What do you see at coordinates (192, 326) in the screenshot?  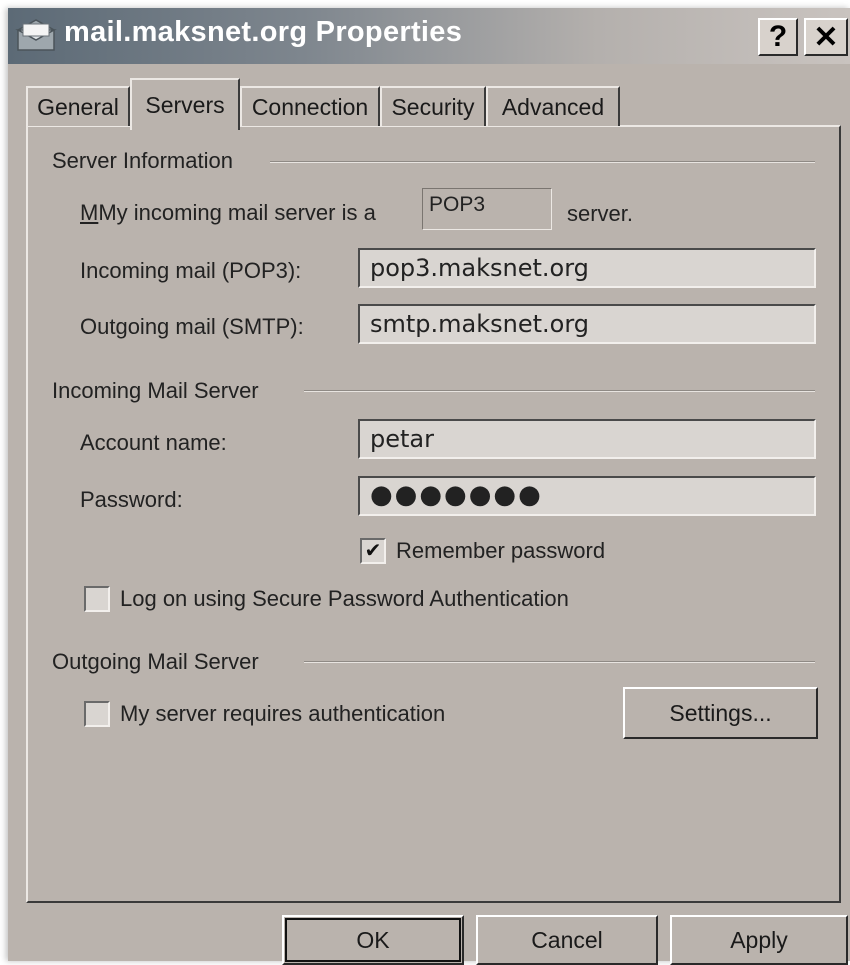 I see `outgoing-mail-label: Outgoing mail (SMTP):` at bounding box center [192, 326].